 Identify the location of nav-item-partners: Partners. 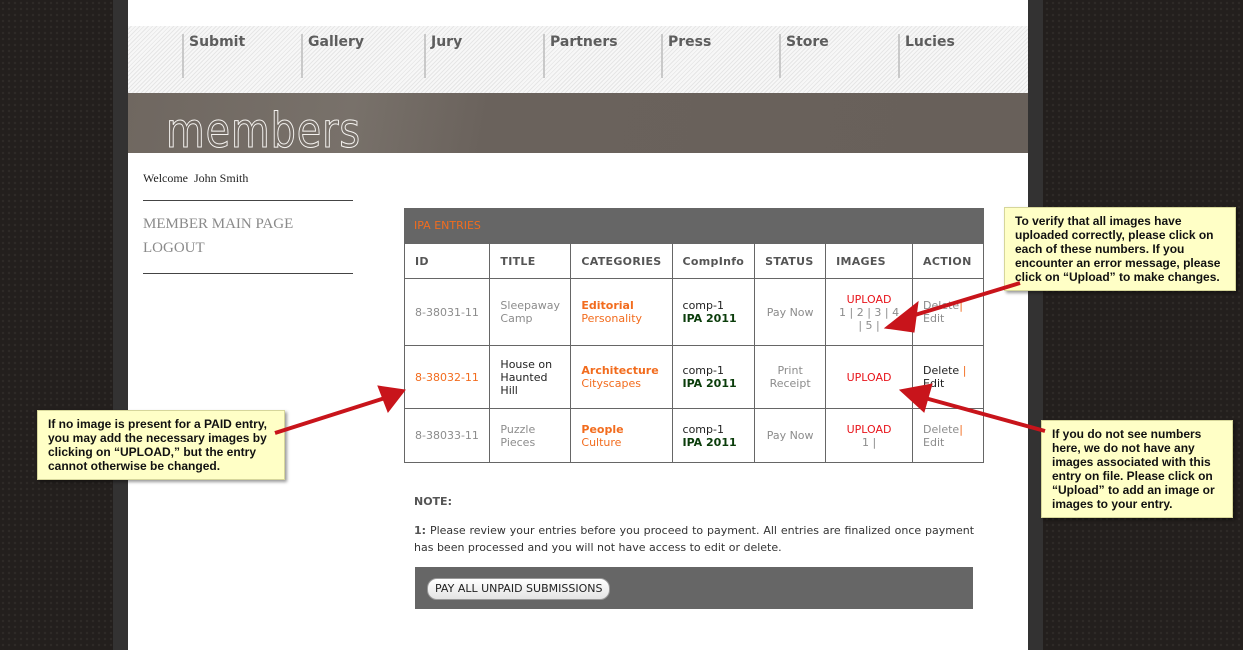
(580, 56).